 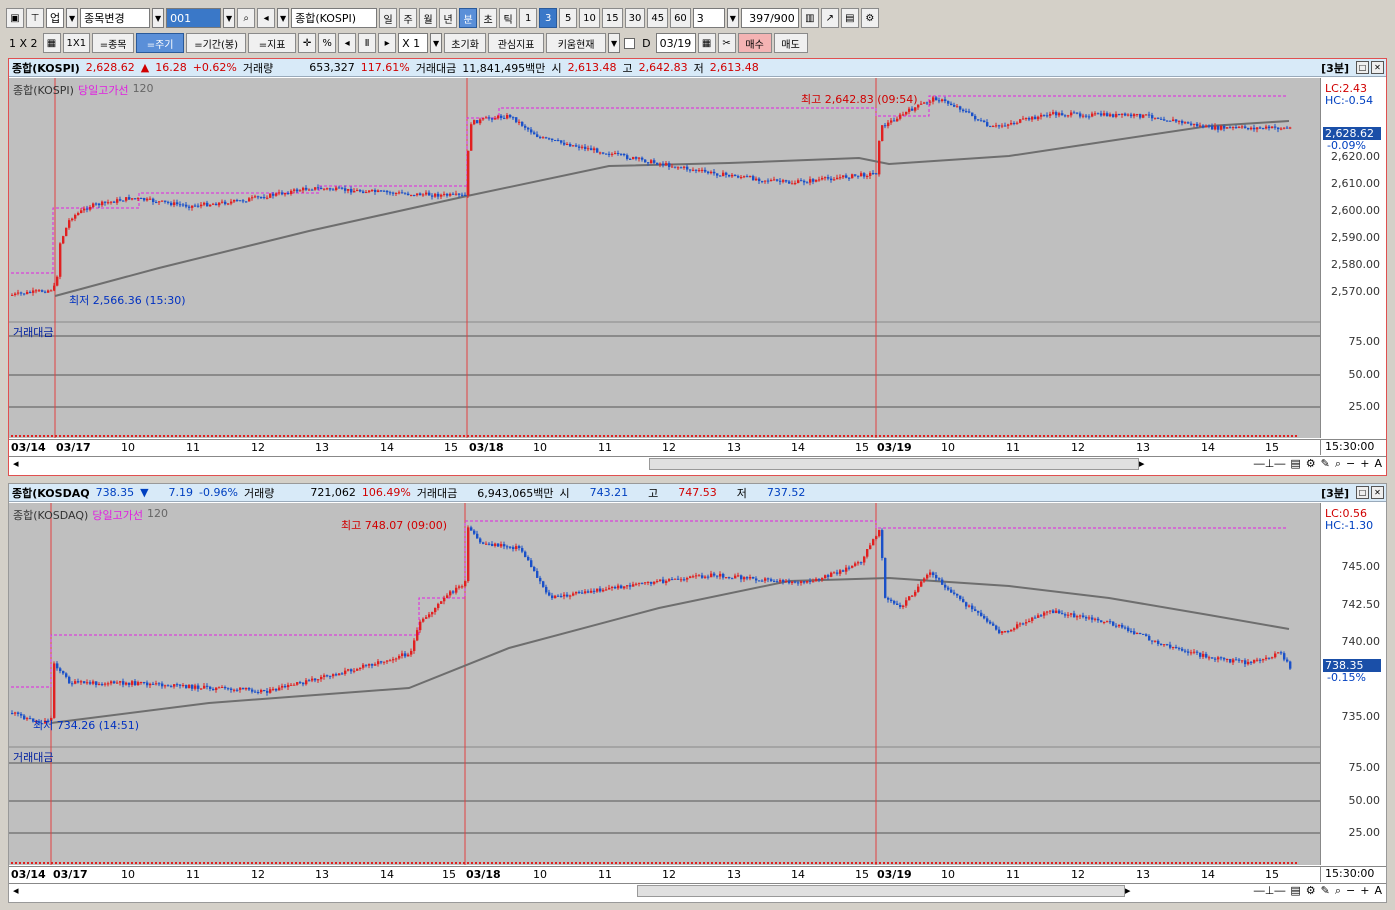 What do you see at coordinates (754, 43) in the screenshot?
I see `buy-button: 매수` at bounding box center [754, 43].